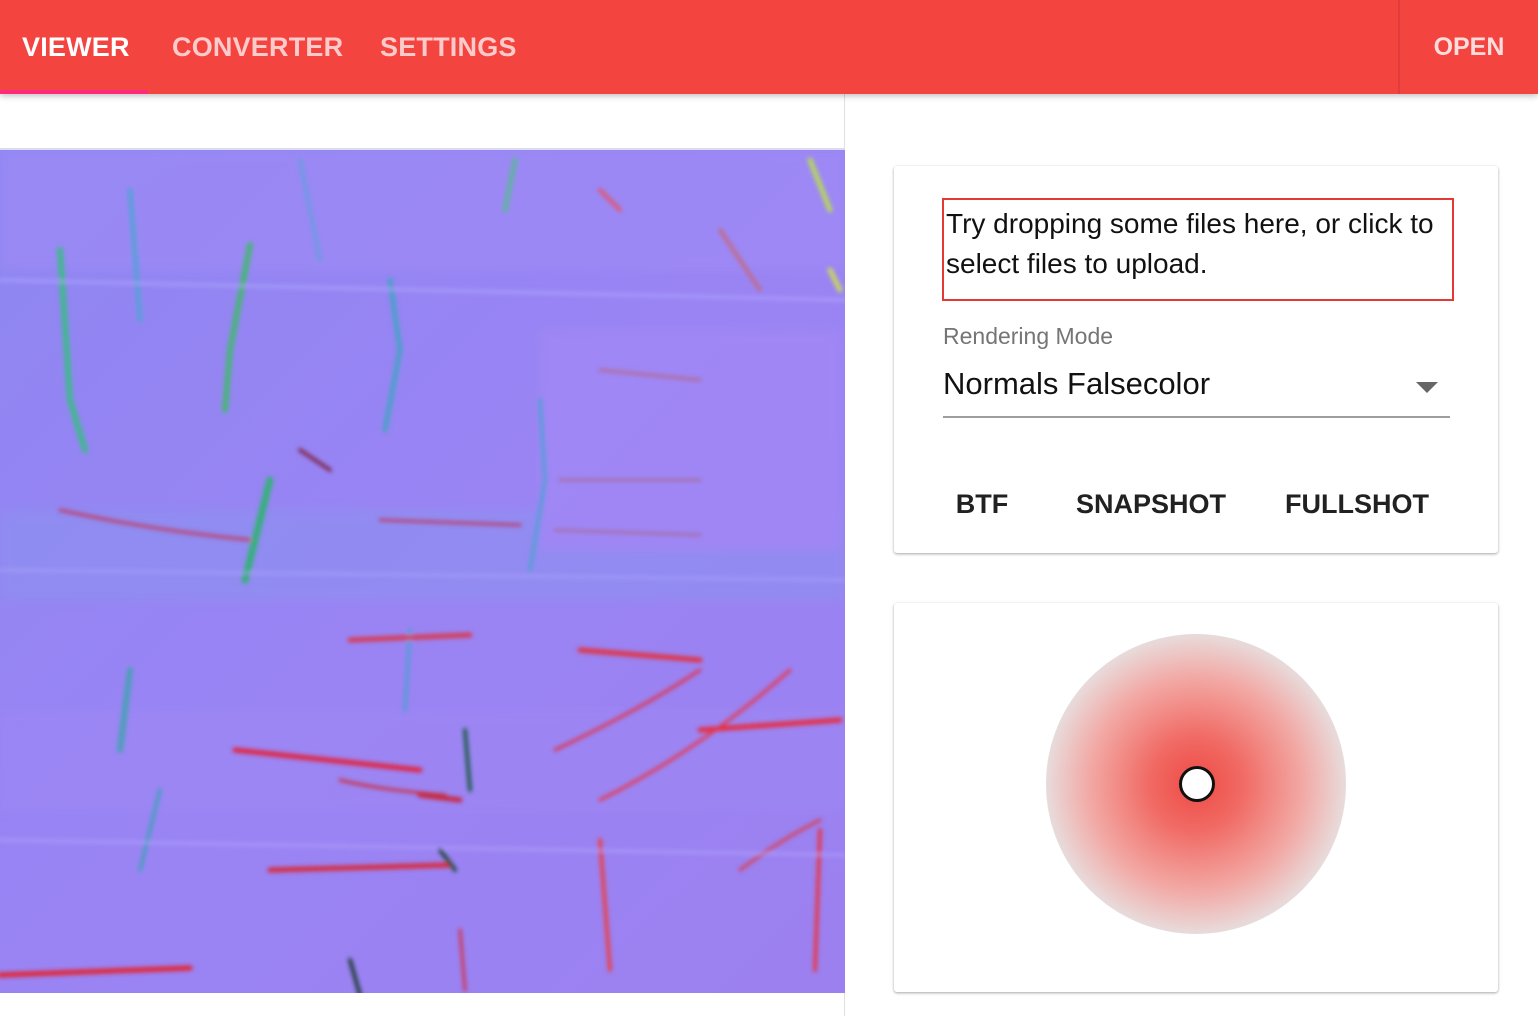  What do you see at coordinates (769, 47) in the screenshot?
I see `app-bar: VIEWER CONVERTER SETTINGS OPEN` at bounding box center [769, 47].